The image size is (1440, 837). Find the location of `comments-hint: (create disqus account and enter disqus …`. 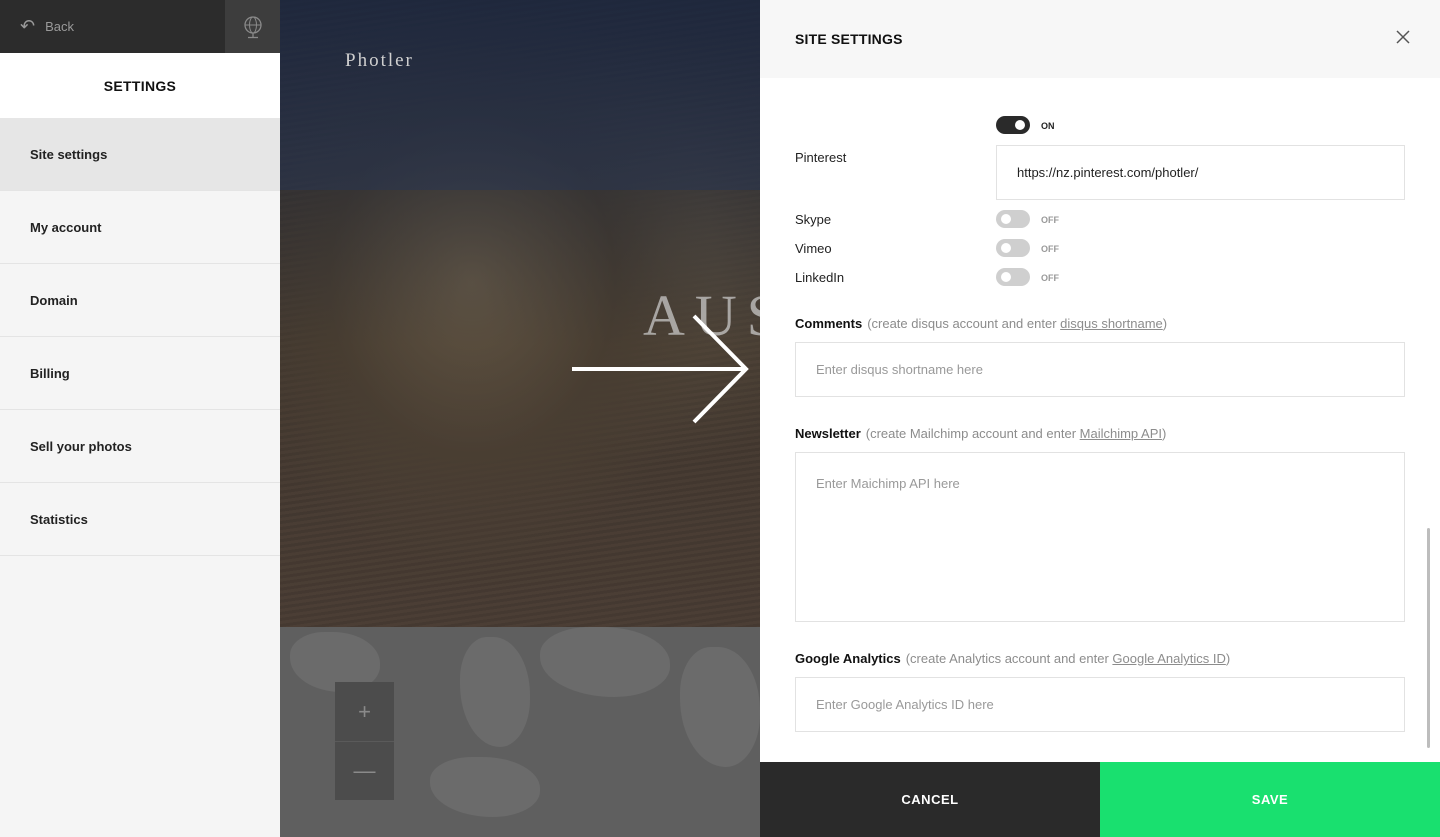

comments-hint: (create disqus account and enter disqus … is located at coordinates (1017, 323).